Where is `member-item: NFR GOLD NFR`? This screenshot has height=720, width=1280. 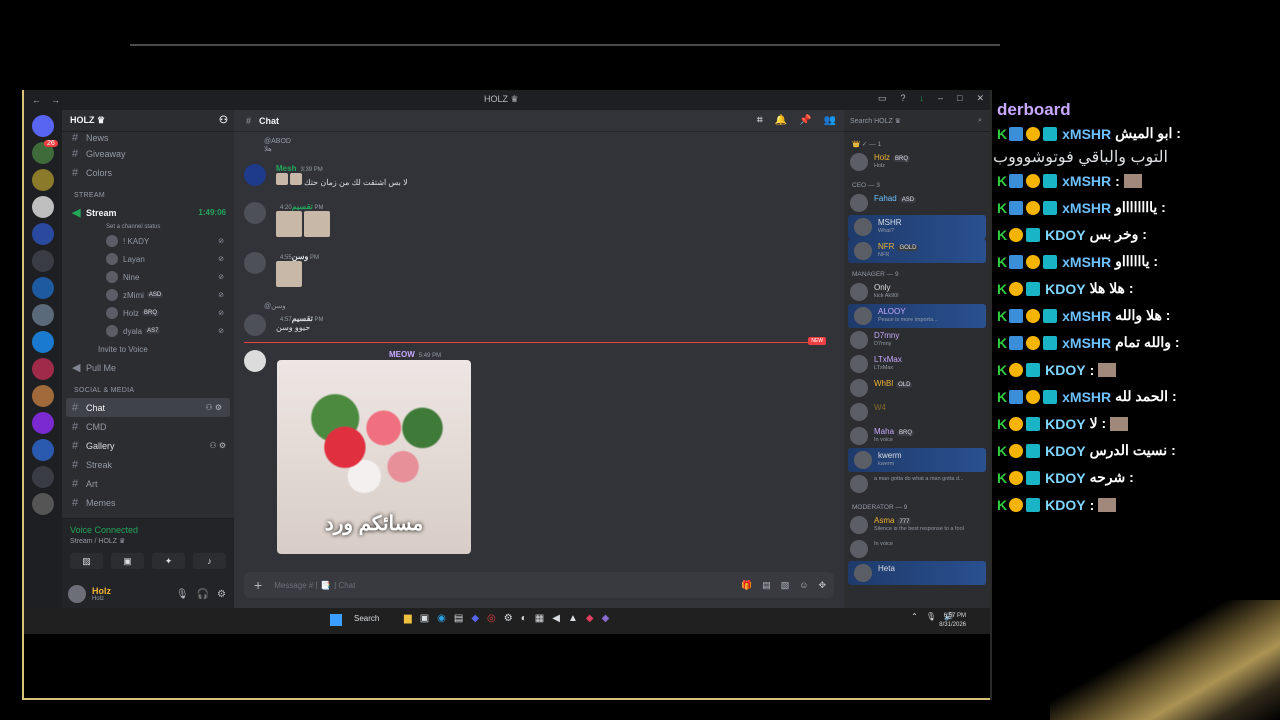
member-item: NFR GOLD NFR is located at coordinates (917, 251).